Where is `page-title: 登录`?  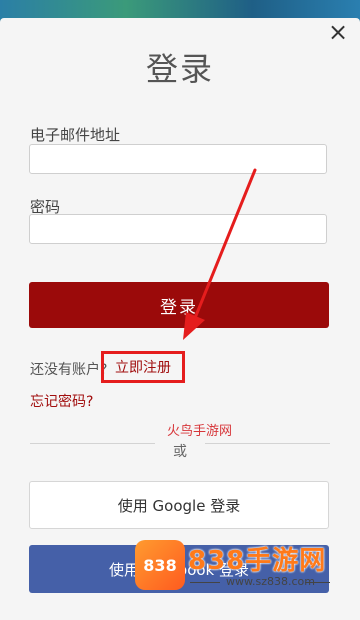 page-title: 登录 is located at coordinates (179, 69).